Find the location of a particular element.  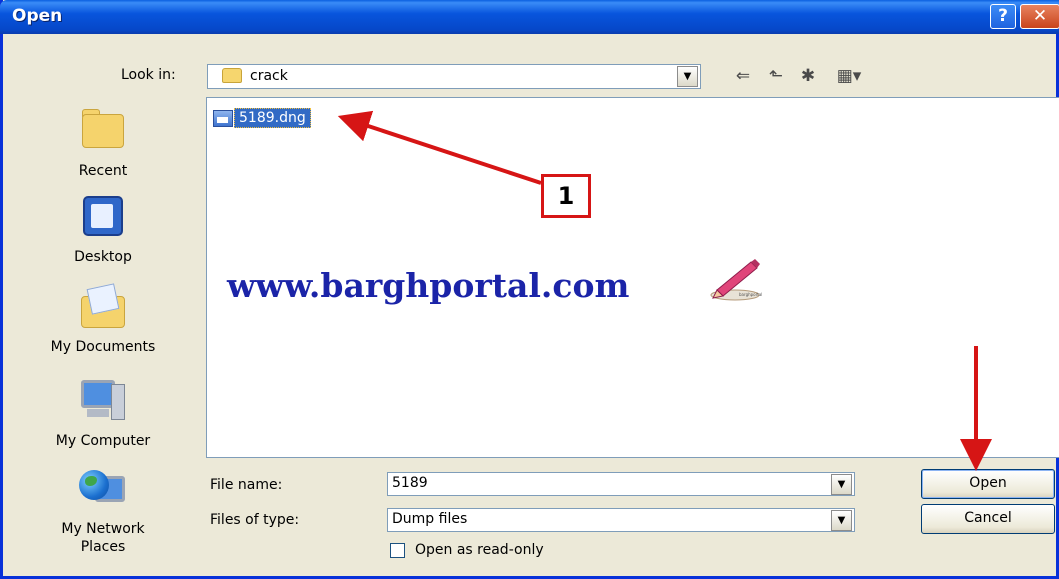

open-button: Open is located at coordinates (988, 484).